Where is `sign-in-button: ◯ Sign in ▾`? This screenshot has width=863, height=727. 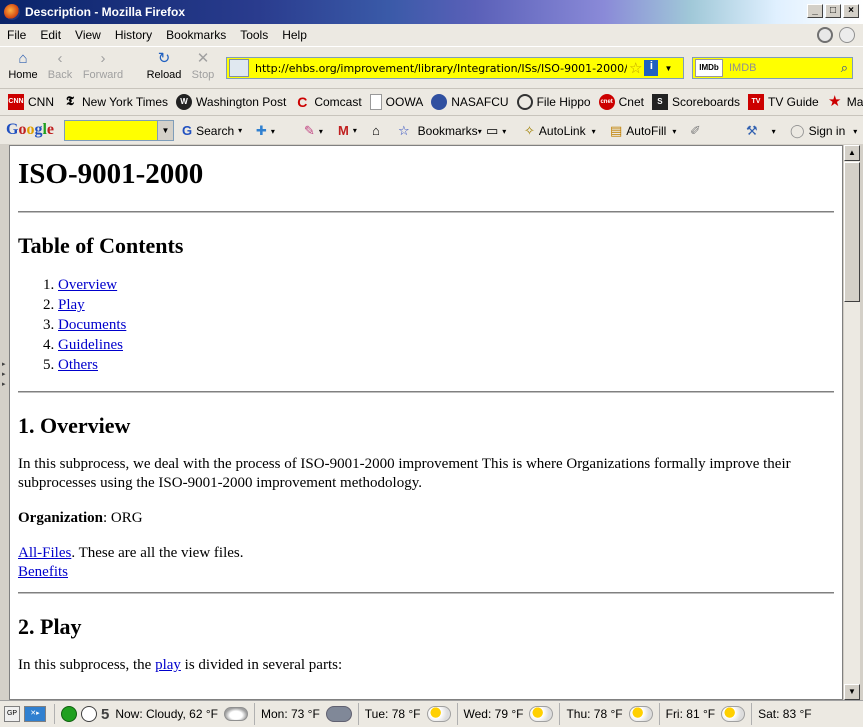 sign-in-button: ◯ Sign in ▾ is located at coordinates (823, 131).